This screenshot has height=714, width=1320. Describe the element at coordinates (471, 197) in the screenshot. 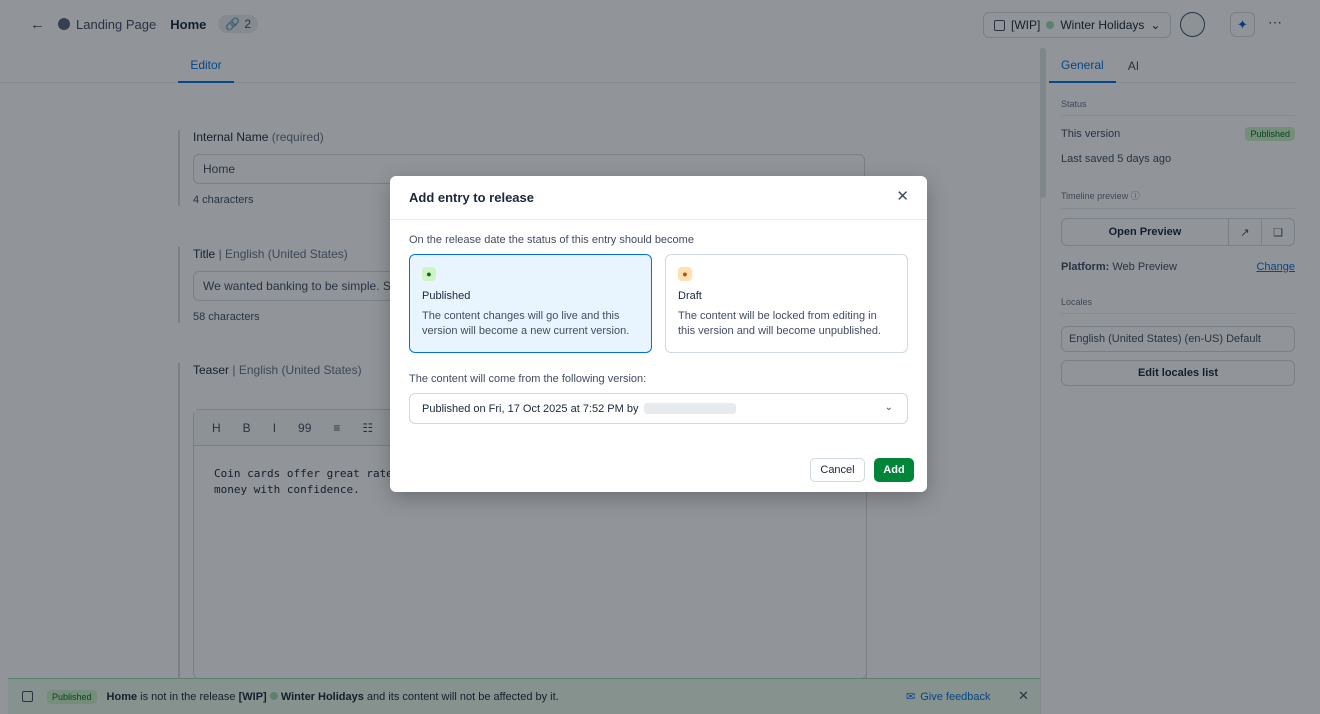

I see `dialog-title: Add entry to release` at that location.